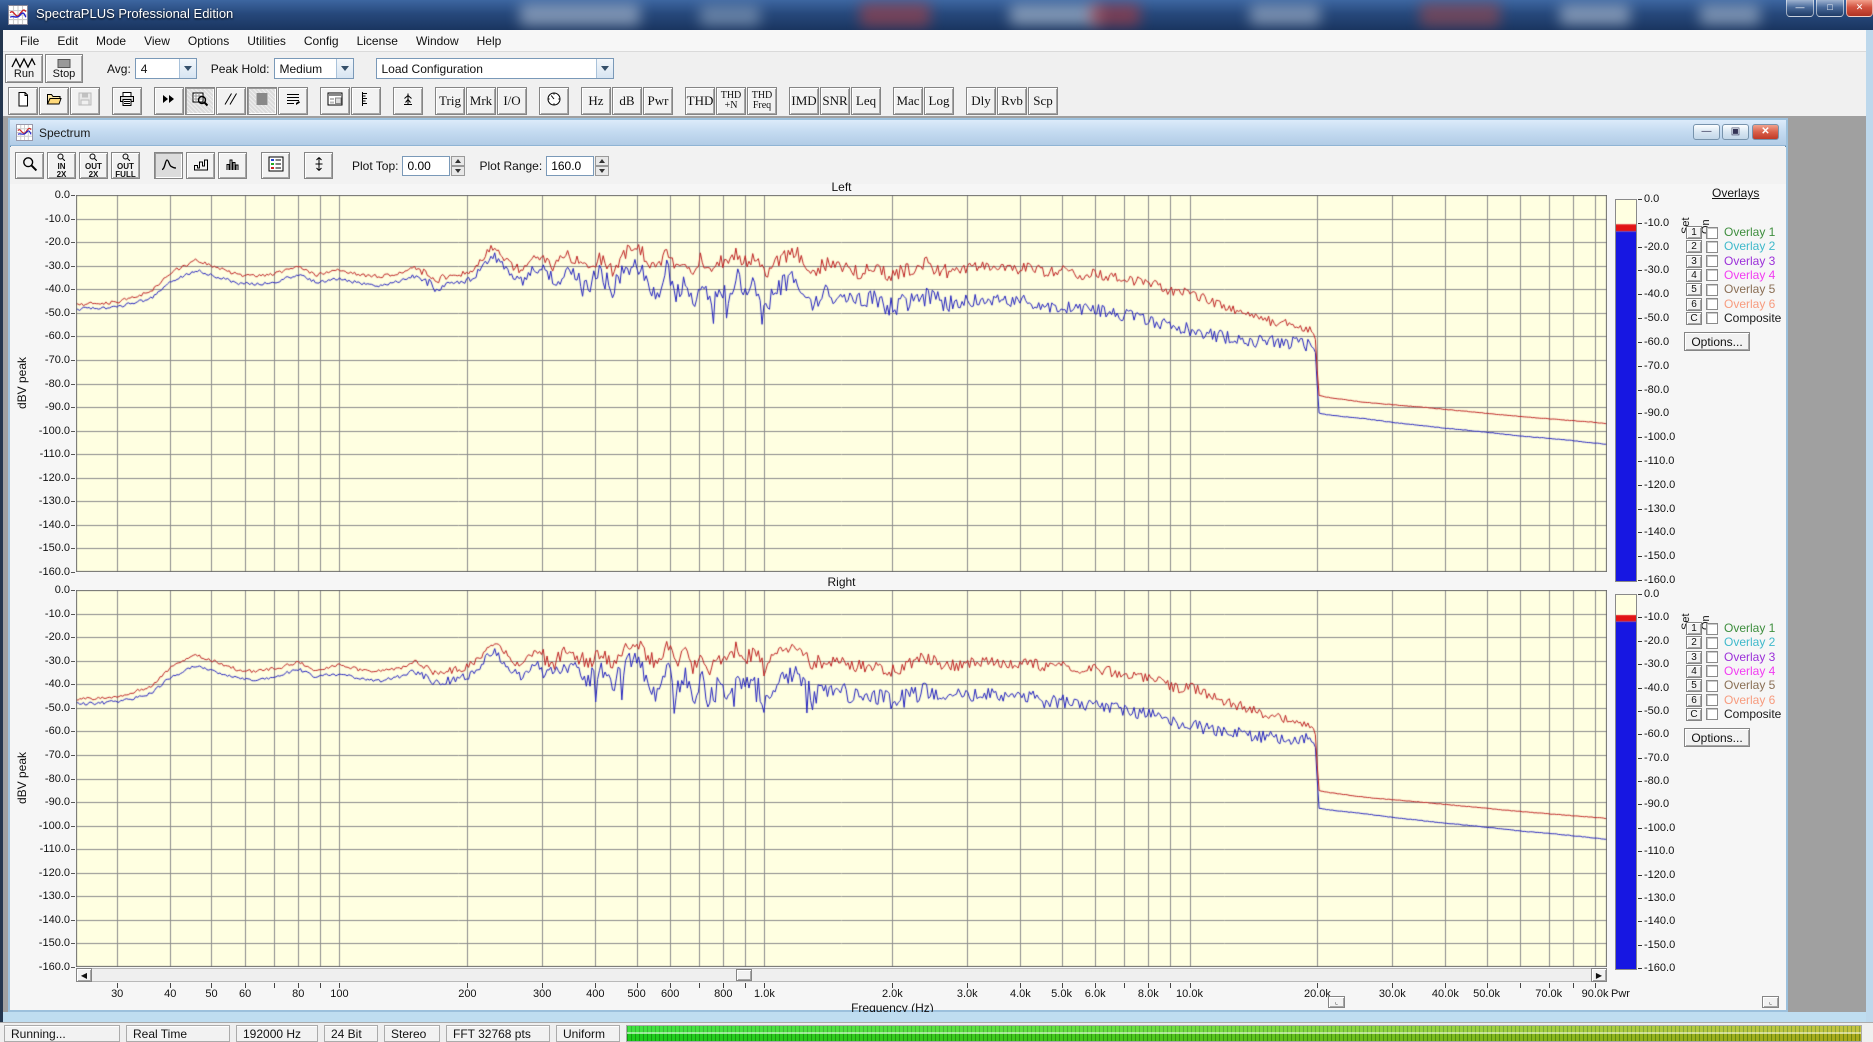 The height and width of the screenshot is (1042, 1873). What do you see at coordinates (366, 100) in the screenshot?
I see `scale-button` at bounding box center [366, 100].